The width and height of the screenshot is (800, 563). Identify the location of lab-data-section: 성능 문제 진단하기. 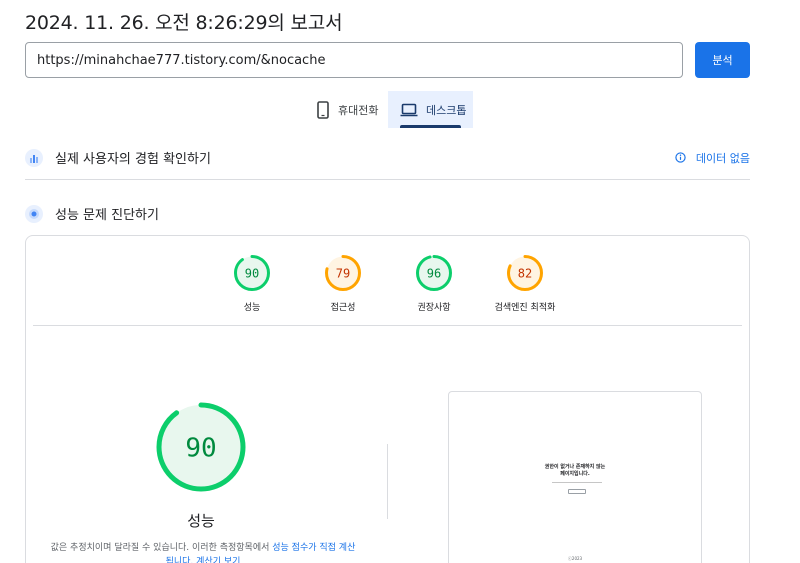
(387, 213).